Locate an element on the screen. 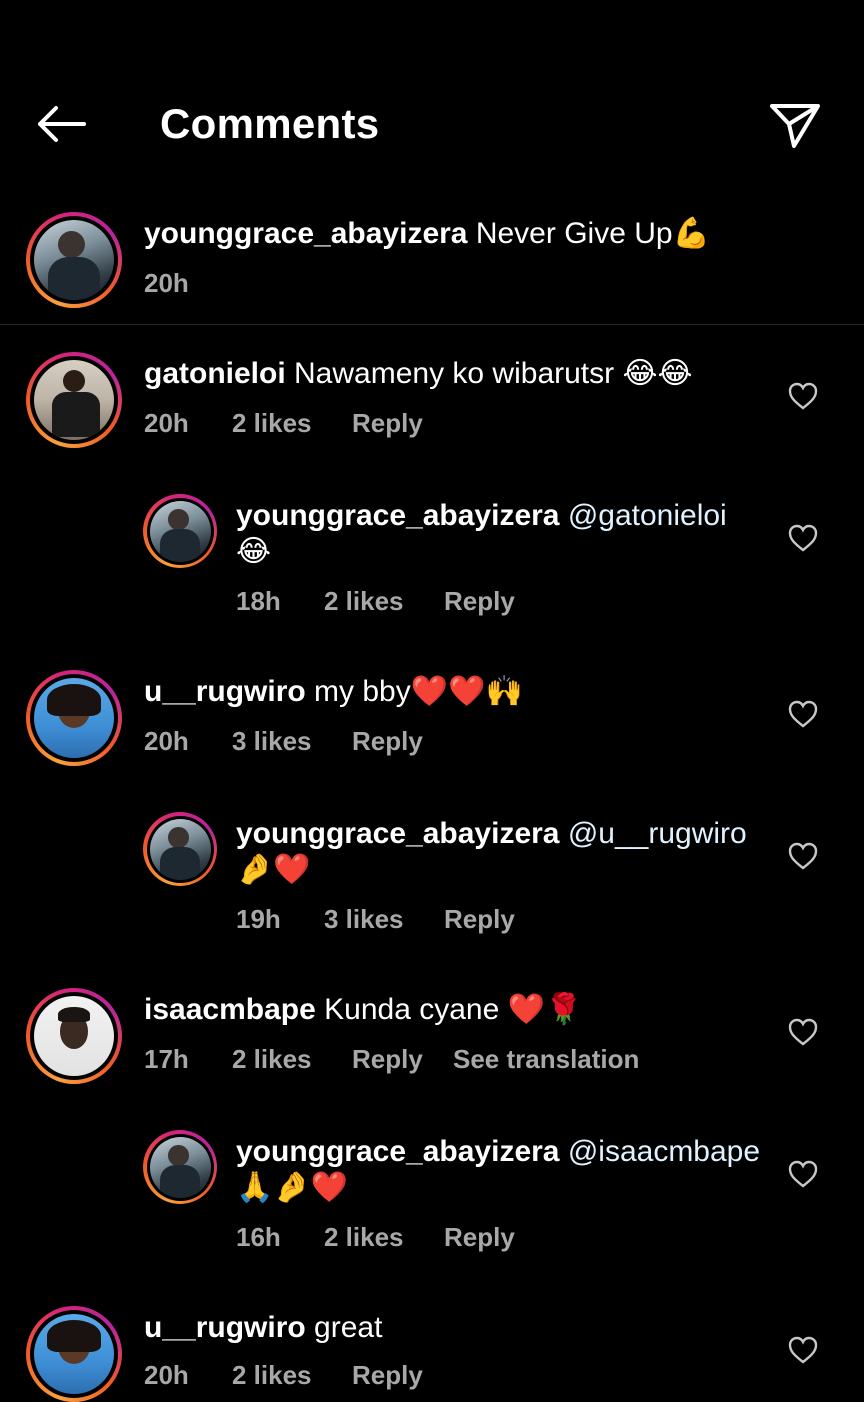  reply-body: 😂 is located at coordinates (254, 551).